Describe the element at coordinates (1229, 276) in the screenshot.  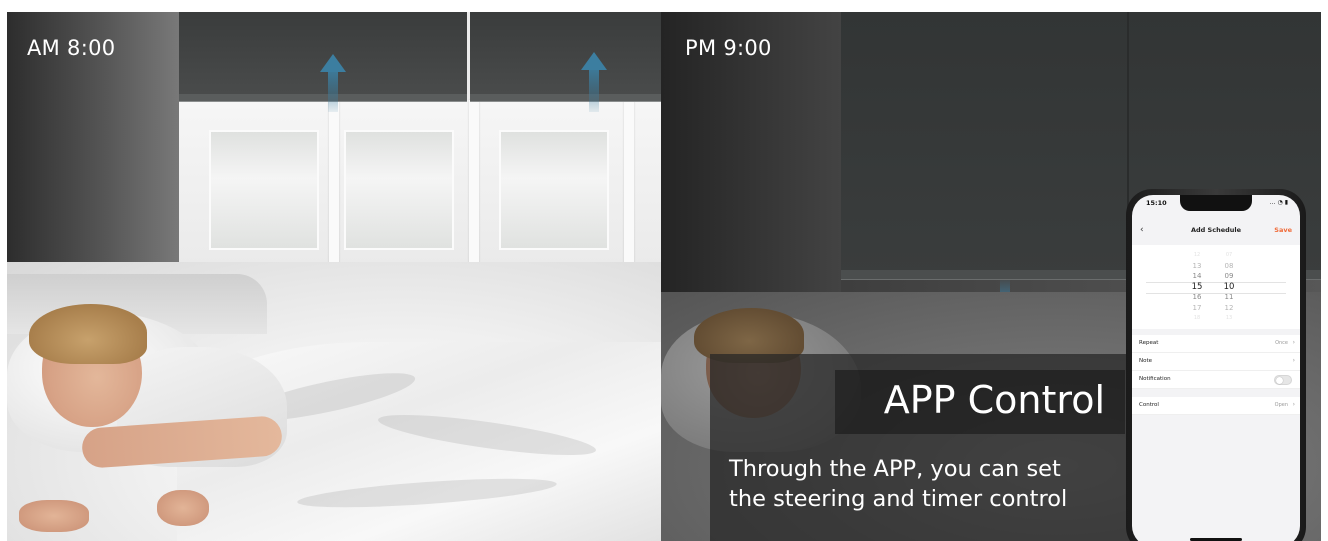
I see `minute-option: 09` at that location.